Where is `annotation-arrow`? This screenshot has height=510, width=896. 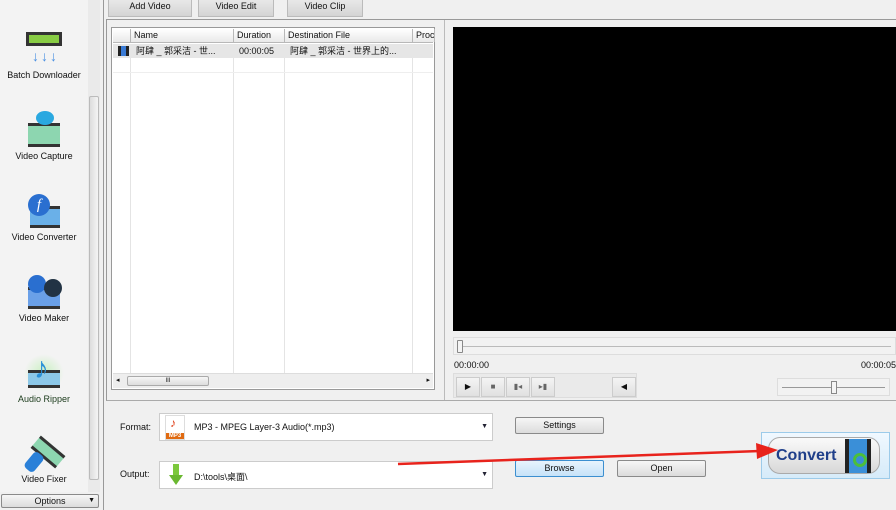
annotation-arrow is located at coordinates (587, 454).